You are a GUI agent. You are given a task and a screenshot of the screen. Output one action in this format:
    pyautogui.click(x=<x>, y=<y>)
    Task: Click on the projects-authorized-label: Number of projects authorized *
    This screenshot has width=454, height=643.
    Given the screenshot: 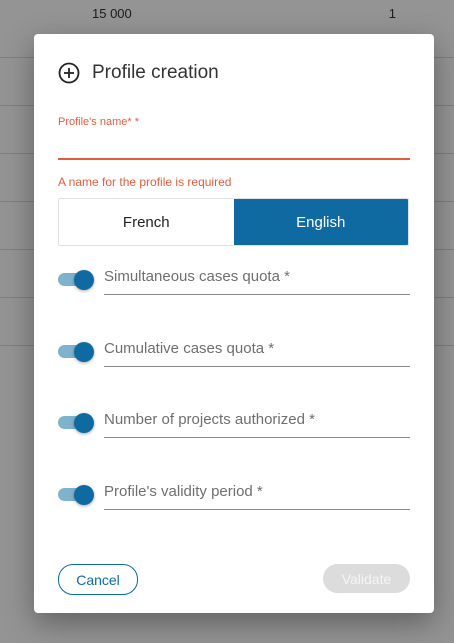 What is the action you would take?
    pyautogui.click(x=209, y=419)
    